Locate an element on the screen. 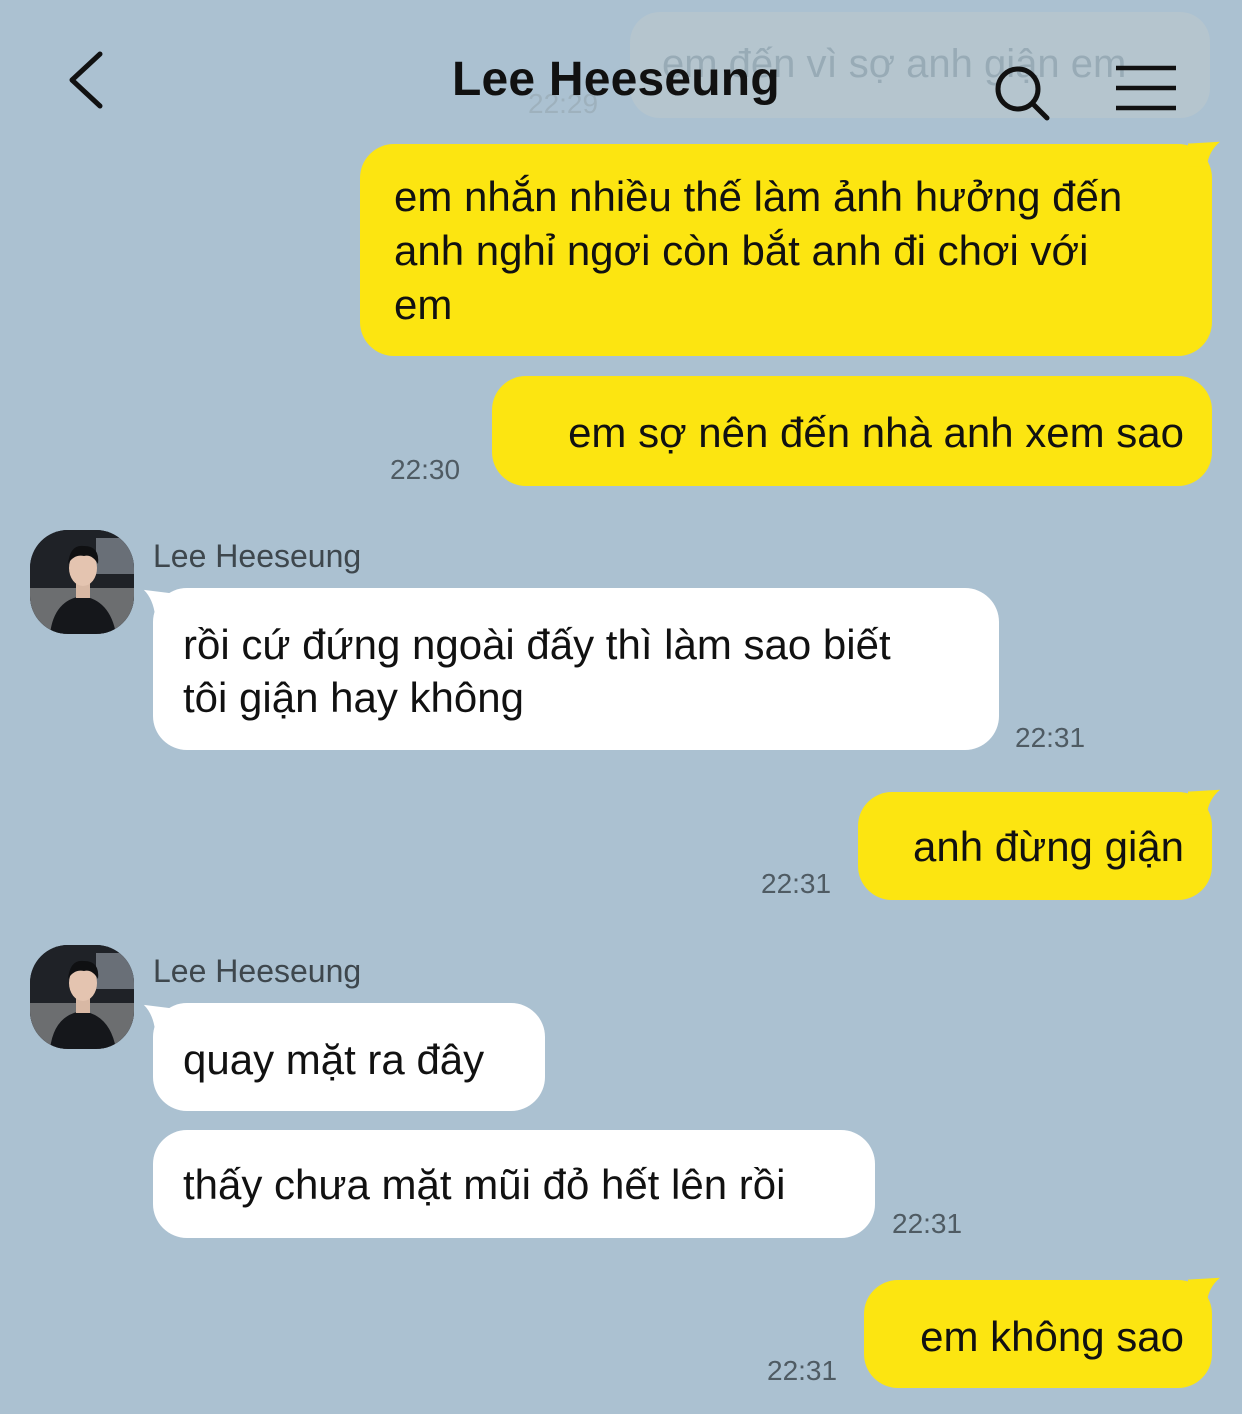  chevron-left-icon is located at coordinates (86, 80).